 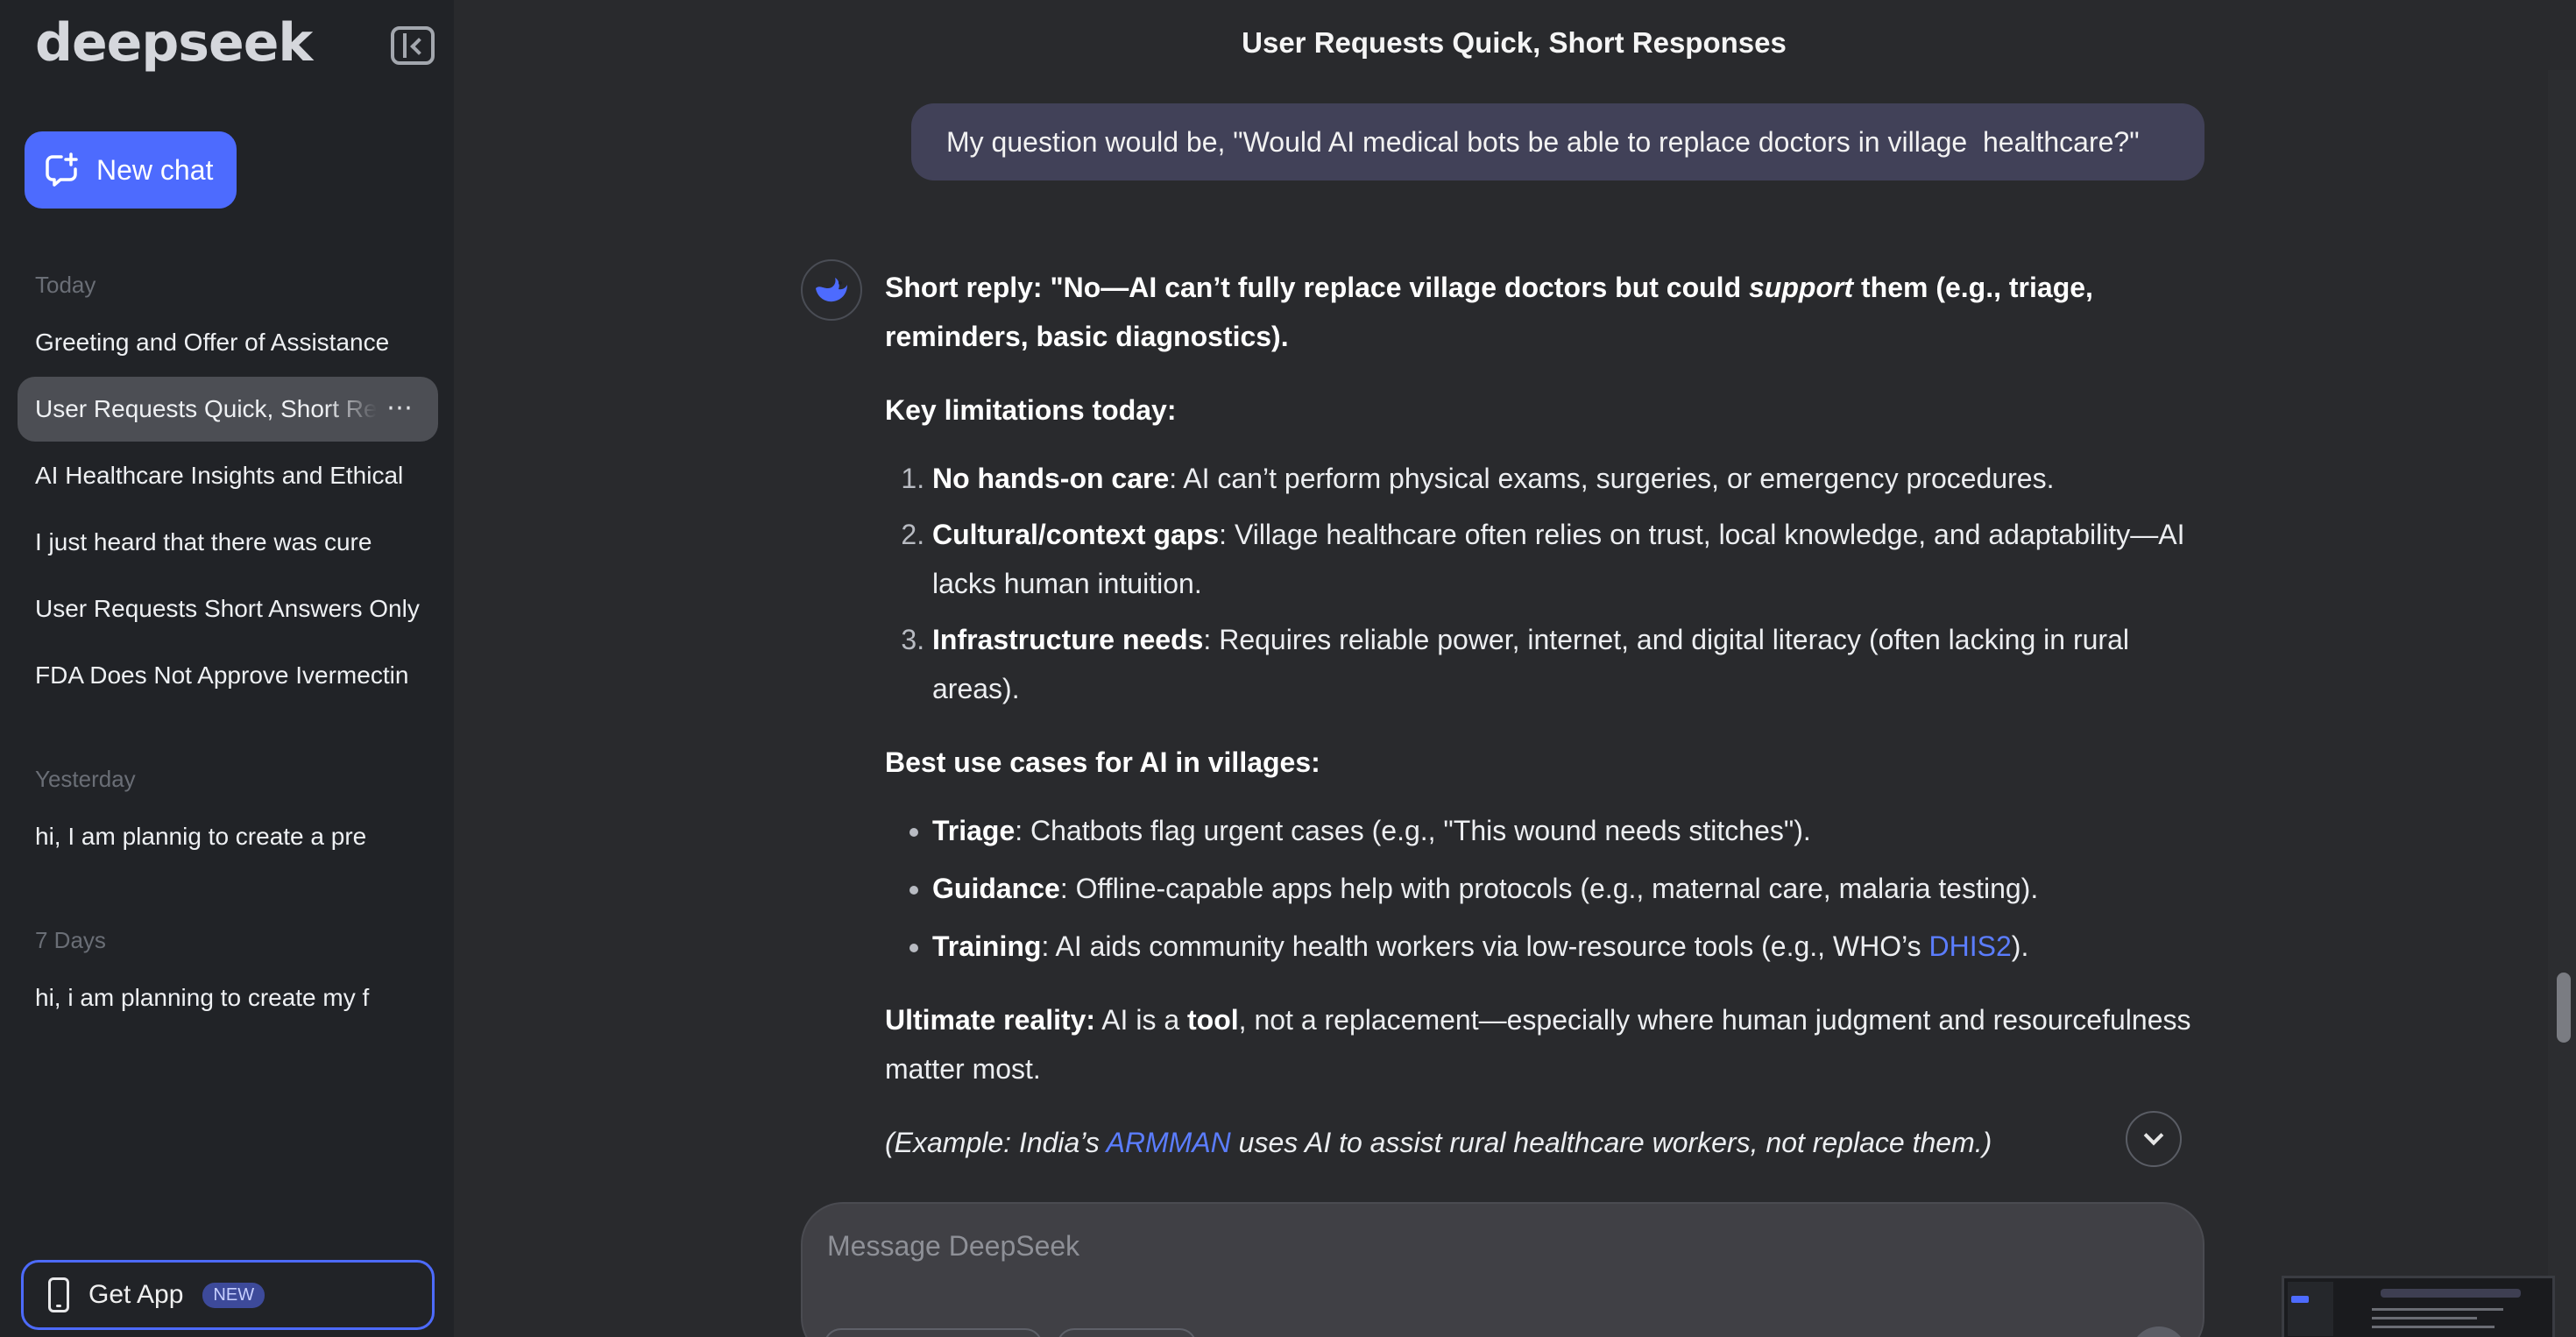 I want to click on chat-item-label: I just heard that there was cure, so click(x=203, y=541).